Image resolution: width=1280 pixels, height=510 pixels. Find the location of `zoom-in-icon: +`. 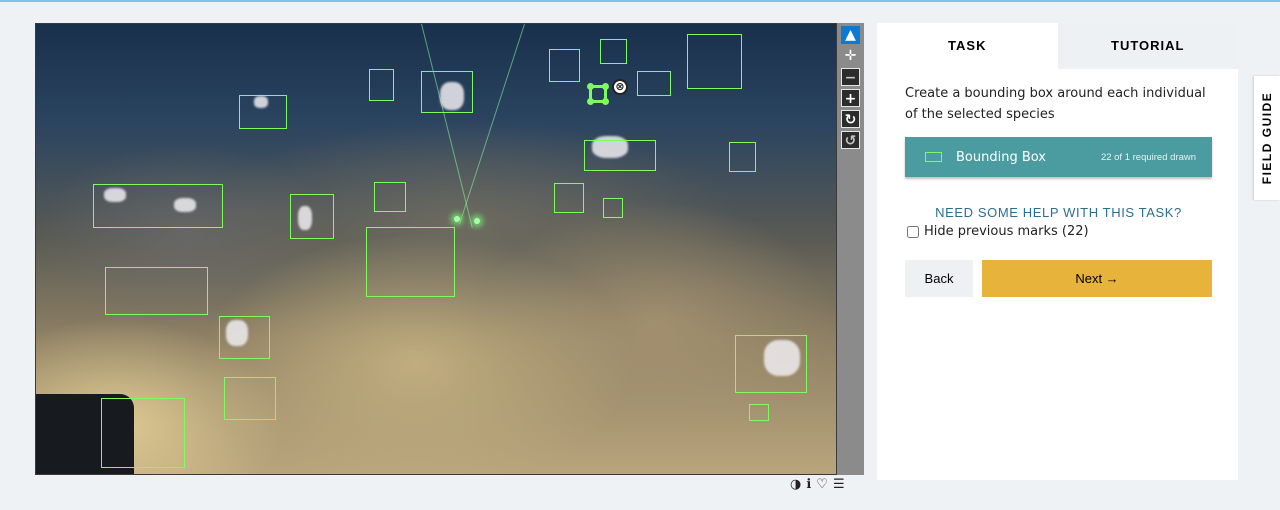

zoom-in-icon: + is located at coordinates (850, 98).